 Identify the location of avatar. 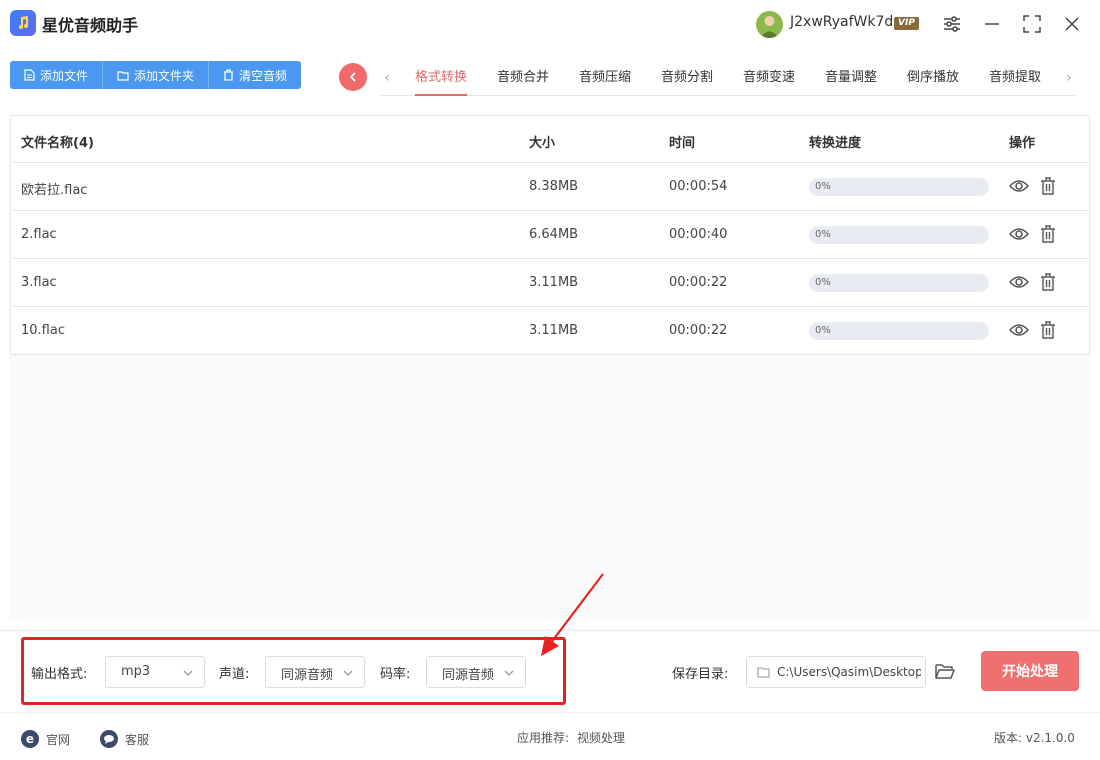
(769, 24).